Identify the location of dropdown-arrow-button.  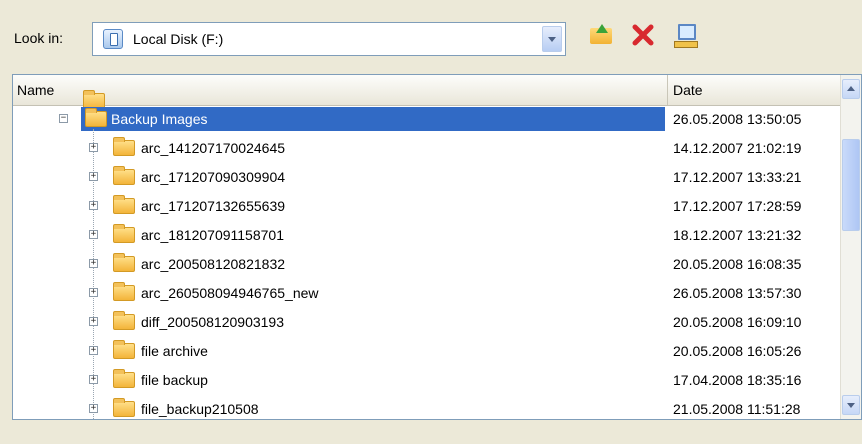
(552, 39).